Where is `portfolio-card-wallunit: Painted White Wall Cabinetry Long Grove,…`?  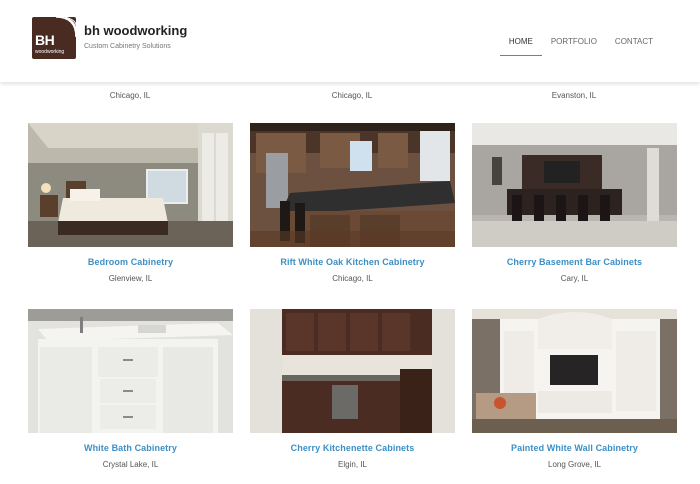
portfolio-card-wallunit: Painted White Wall Cabinetry Long Grove,… is located at coordinates (574, 389).